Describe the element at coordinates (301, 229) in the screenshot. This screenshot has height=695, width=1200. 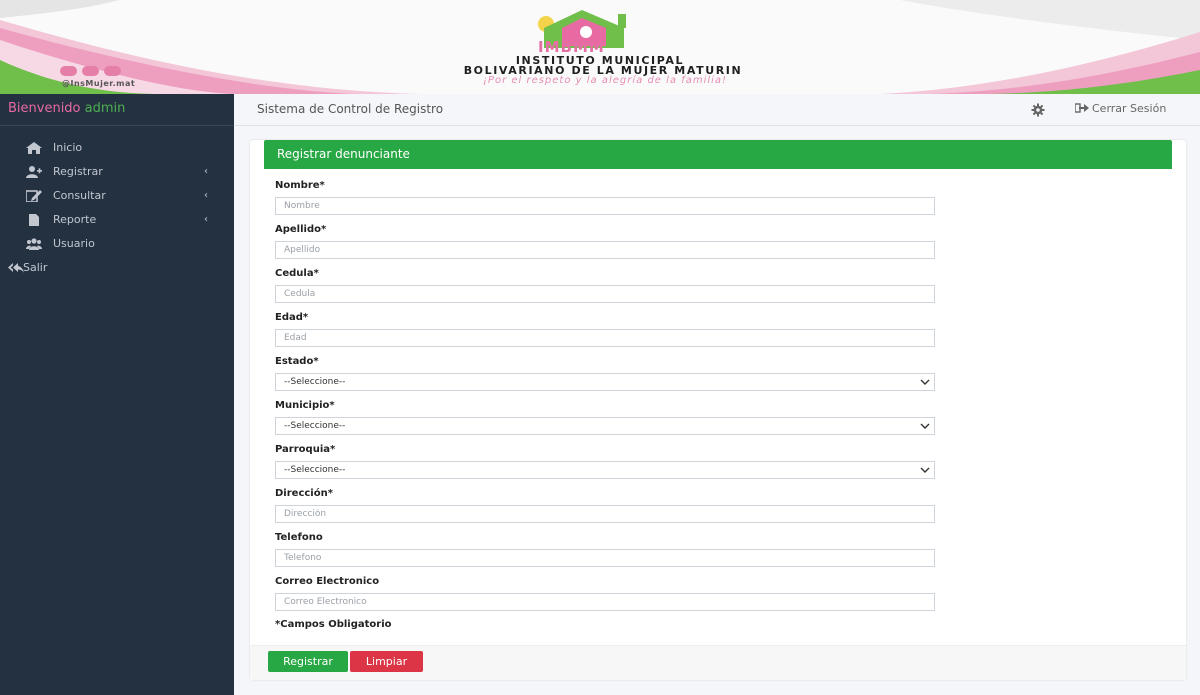
I see `apellido-label: Apellido*` at that location.